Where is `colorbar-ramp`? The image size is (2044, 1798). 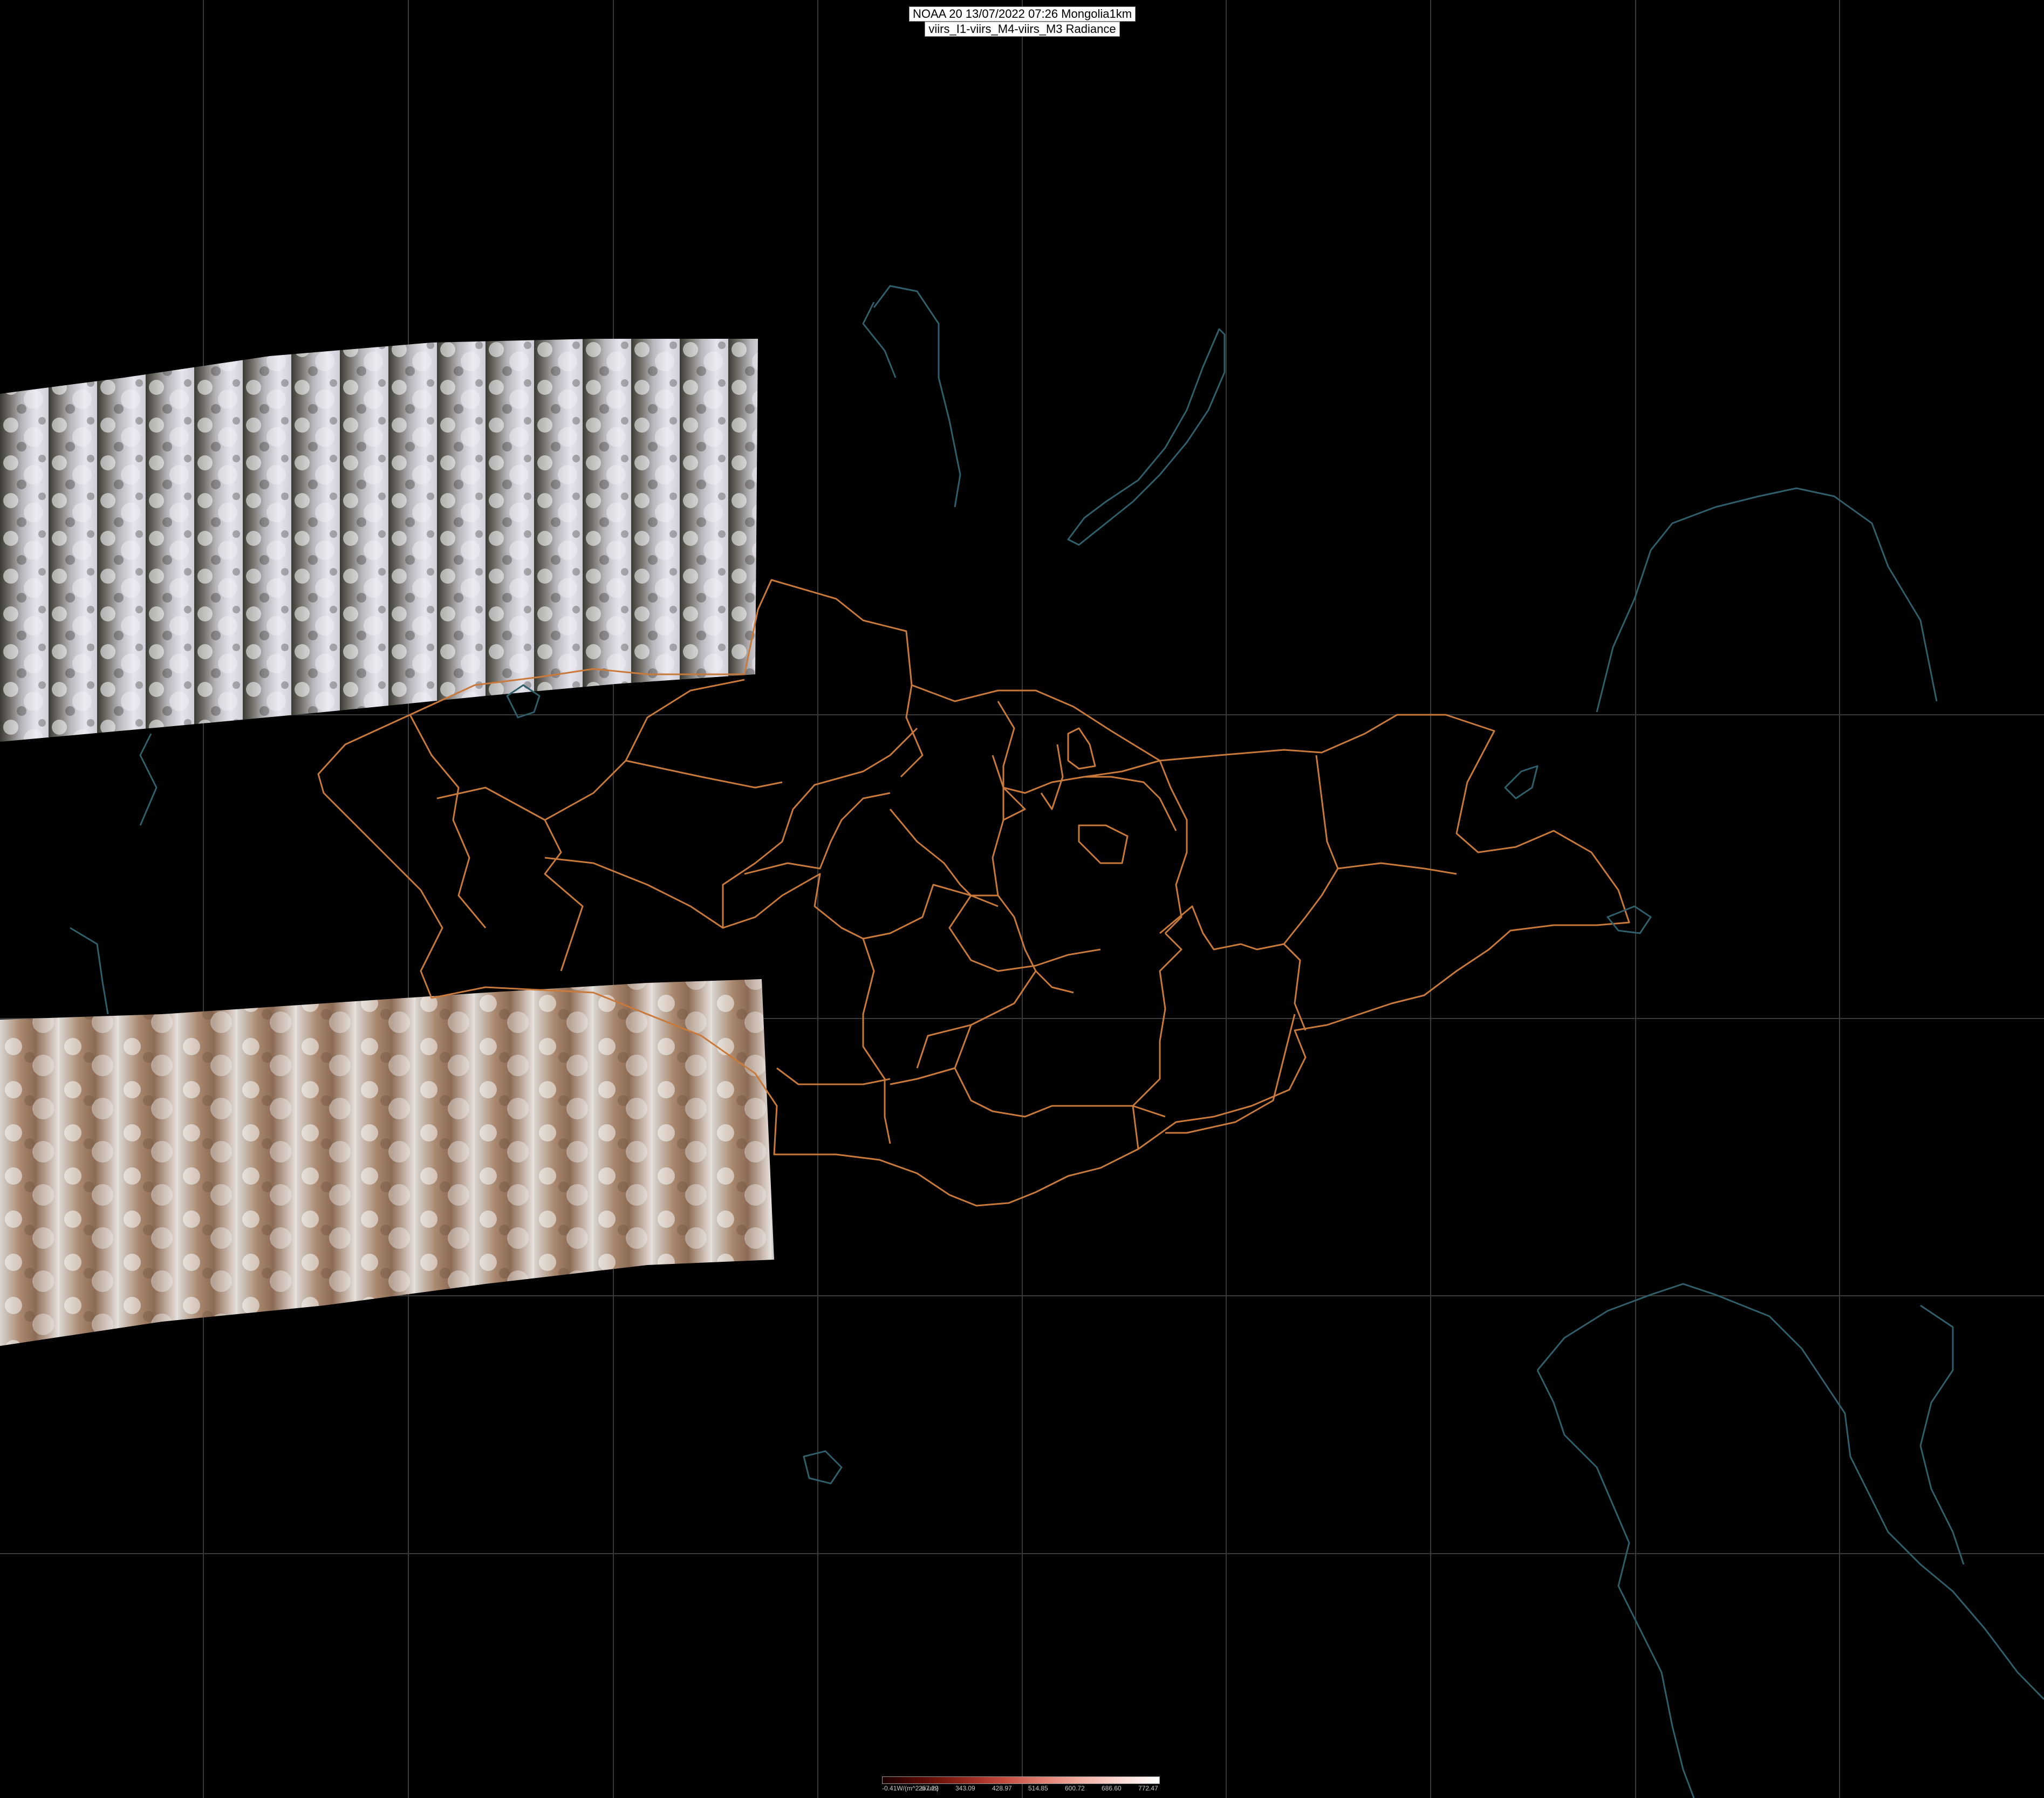
colorbar-ramp is located at coordinates (1021, 1780).